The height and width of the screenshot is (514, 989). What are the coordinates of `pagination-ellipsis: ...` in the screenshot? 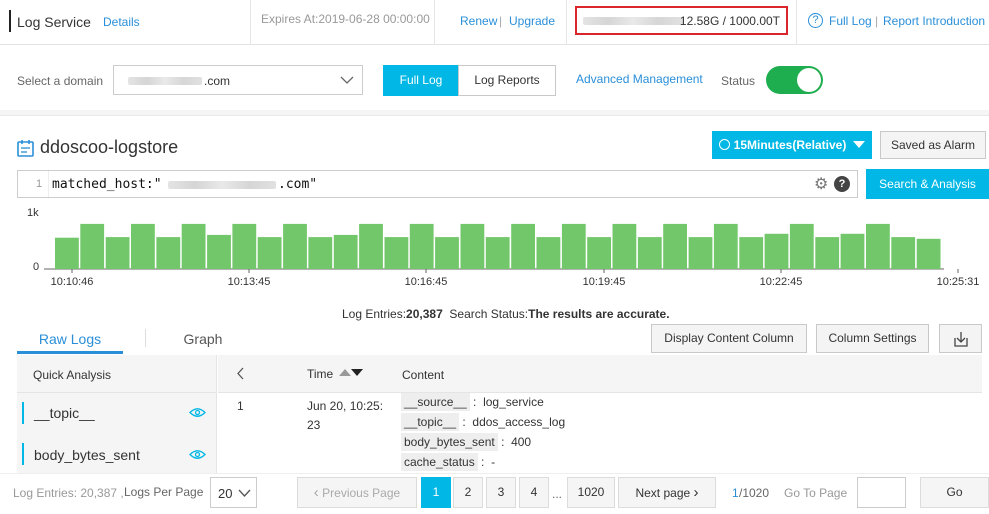 It's located at (557, 494).